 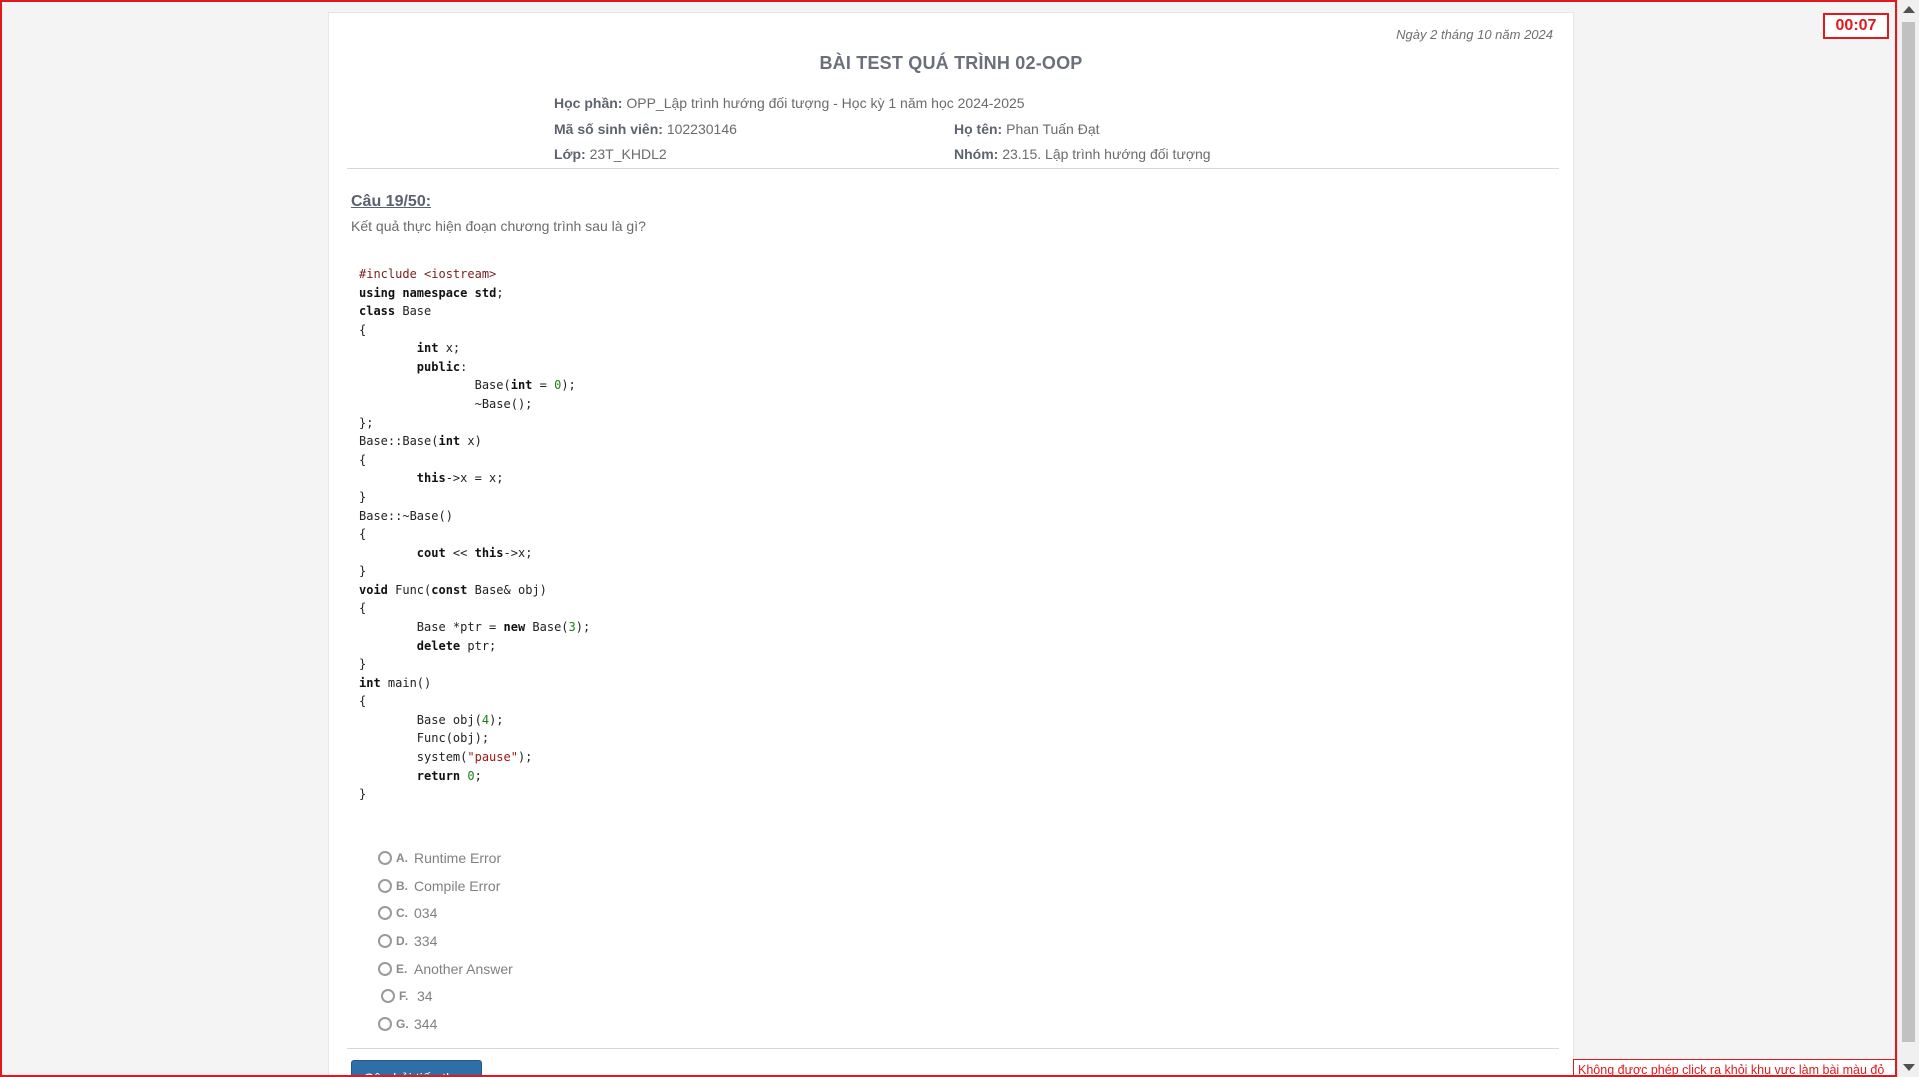 I want to click on scroll-down-arrow-icon, so click(x=1909, y=1067).